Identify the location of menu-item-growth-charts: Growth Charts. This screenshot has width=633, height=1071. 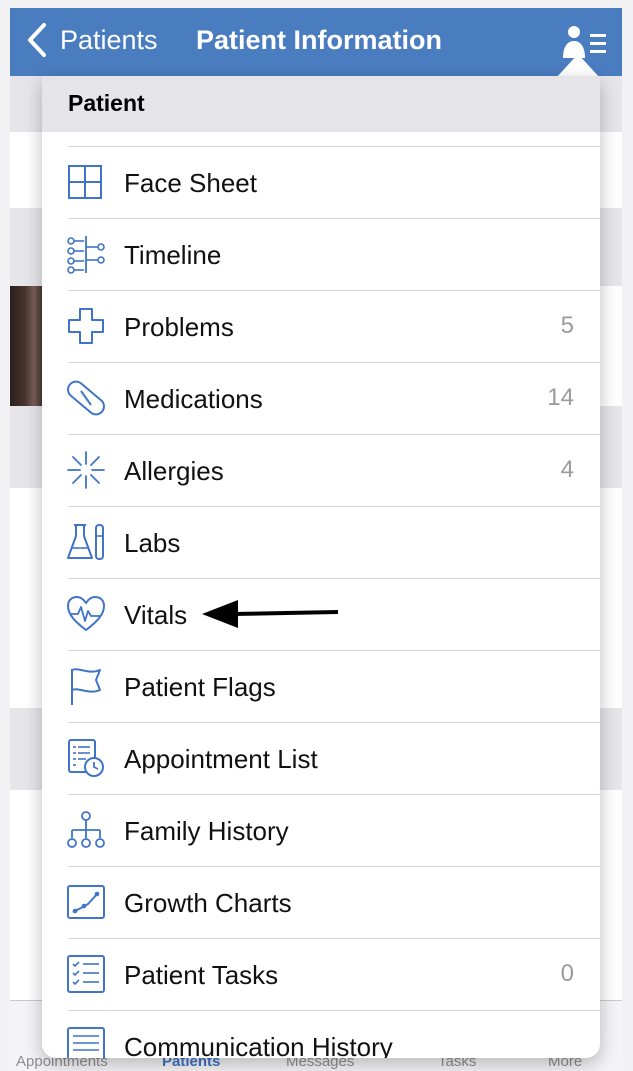
(321, 902).